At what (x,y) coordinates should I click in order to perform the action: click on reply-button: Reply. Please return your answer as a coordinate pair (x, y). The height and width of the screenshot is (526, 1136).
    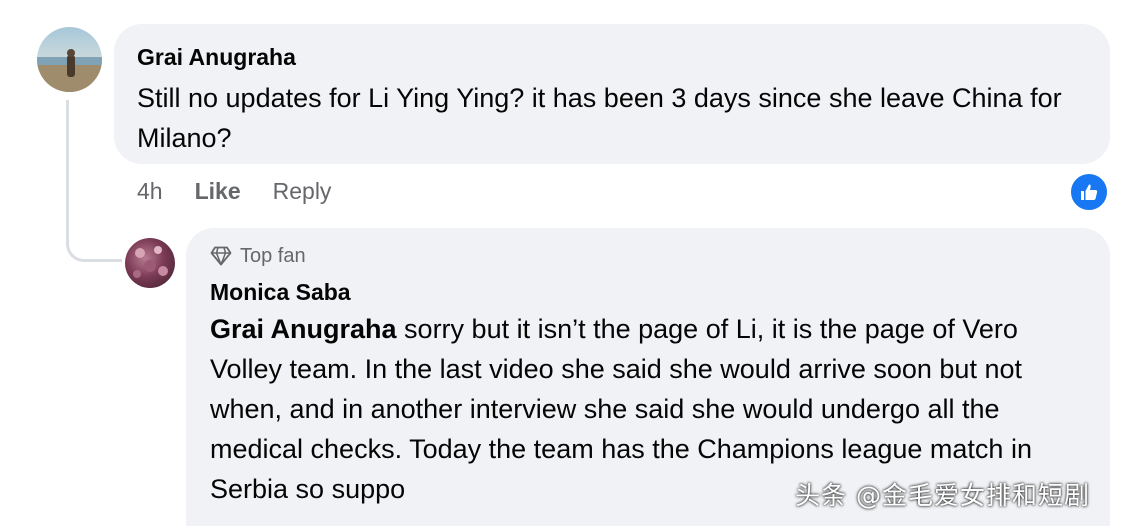
    Looking at the image, I should click on (302, 191).